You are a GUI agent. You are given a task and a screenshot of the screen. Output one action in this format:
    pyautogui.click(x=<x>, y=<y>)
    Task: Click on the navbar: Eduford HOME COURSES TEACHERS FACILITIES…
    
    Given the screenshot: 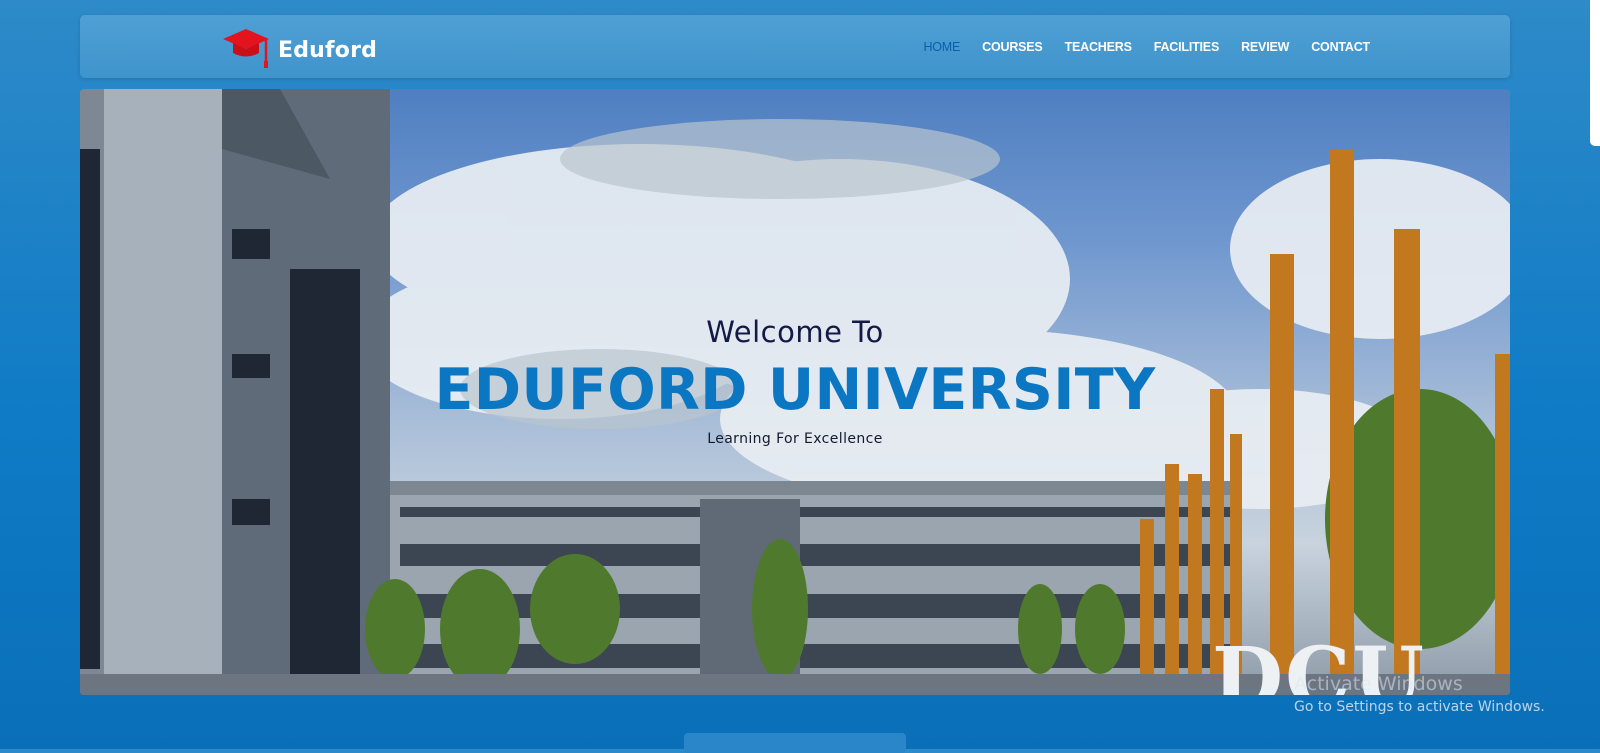 What is the action you would take?
    pyautogui.click(x=795, y=46)
    